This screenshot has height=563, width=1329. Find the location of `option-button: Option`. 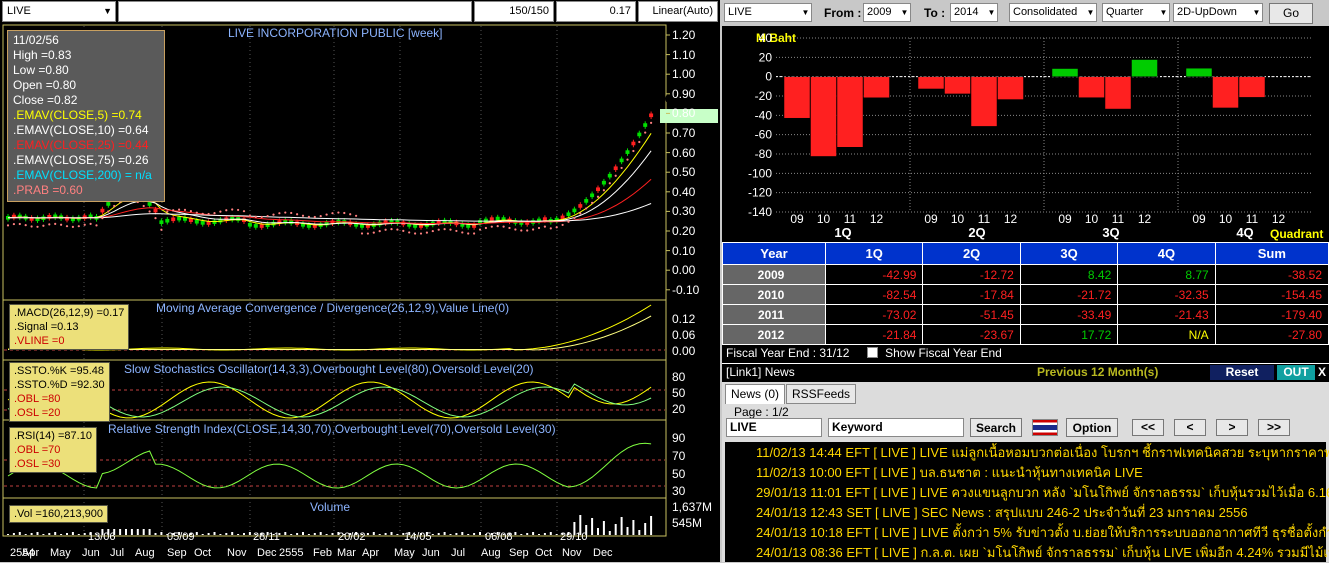

option-button: Option is located at coordinates (1092, 427).